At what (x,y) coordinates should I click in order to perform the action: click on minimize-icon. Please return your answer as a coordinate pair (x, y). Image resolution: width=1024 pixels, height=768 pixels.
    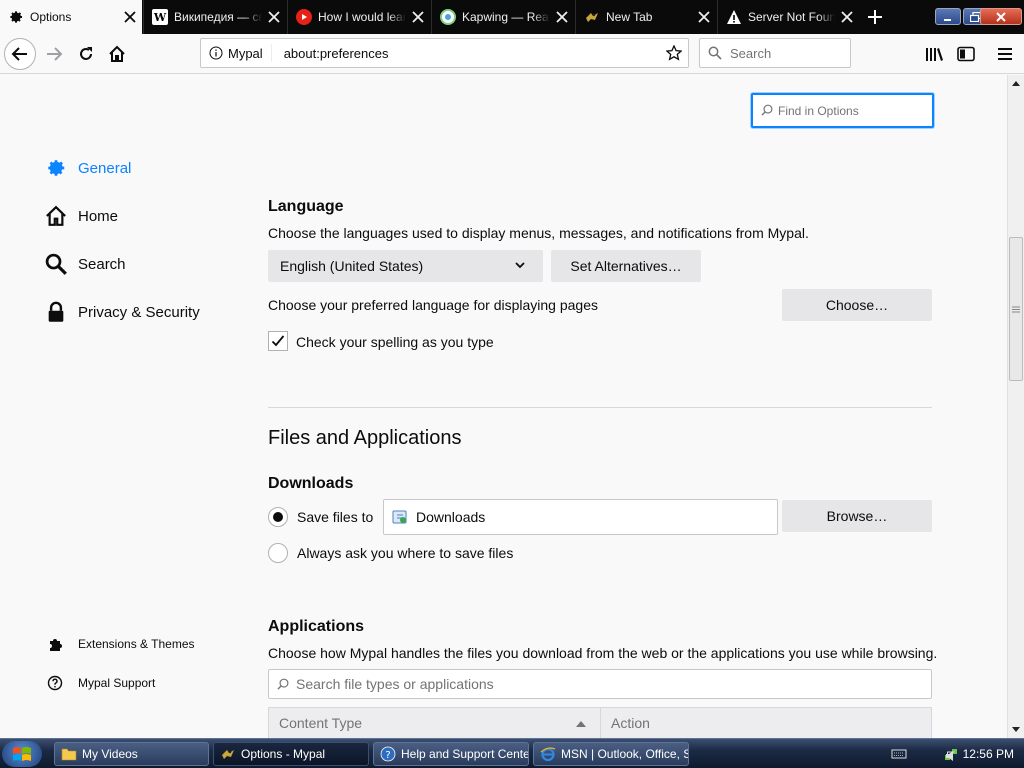
    Looking at the image, I should click on (947, 19).